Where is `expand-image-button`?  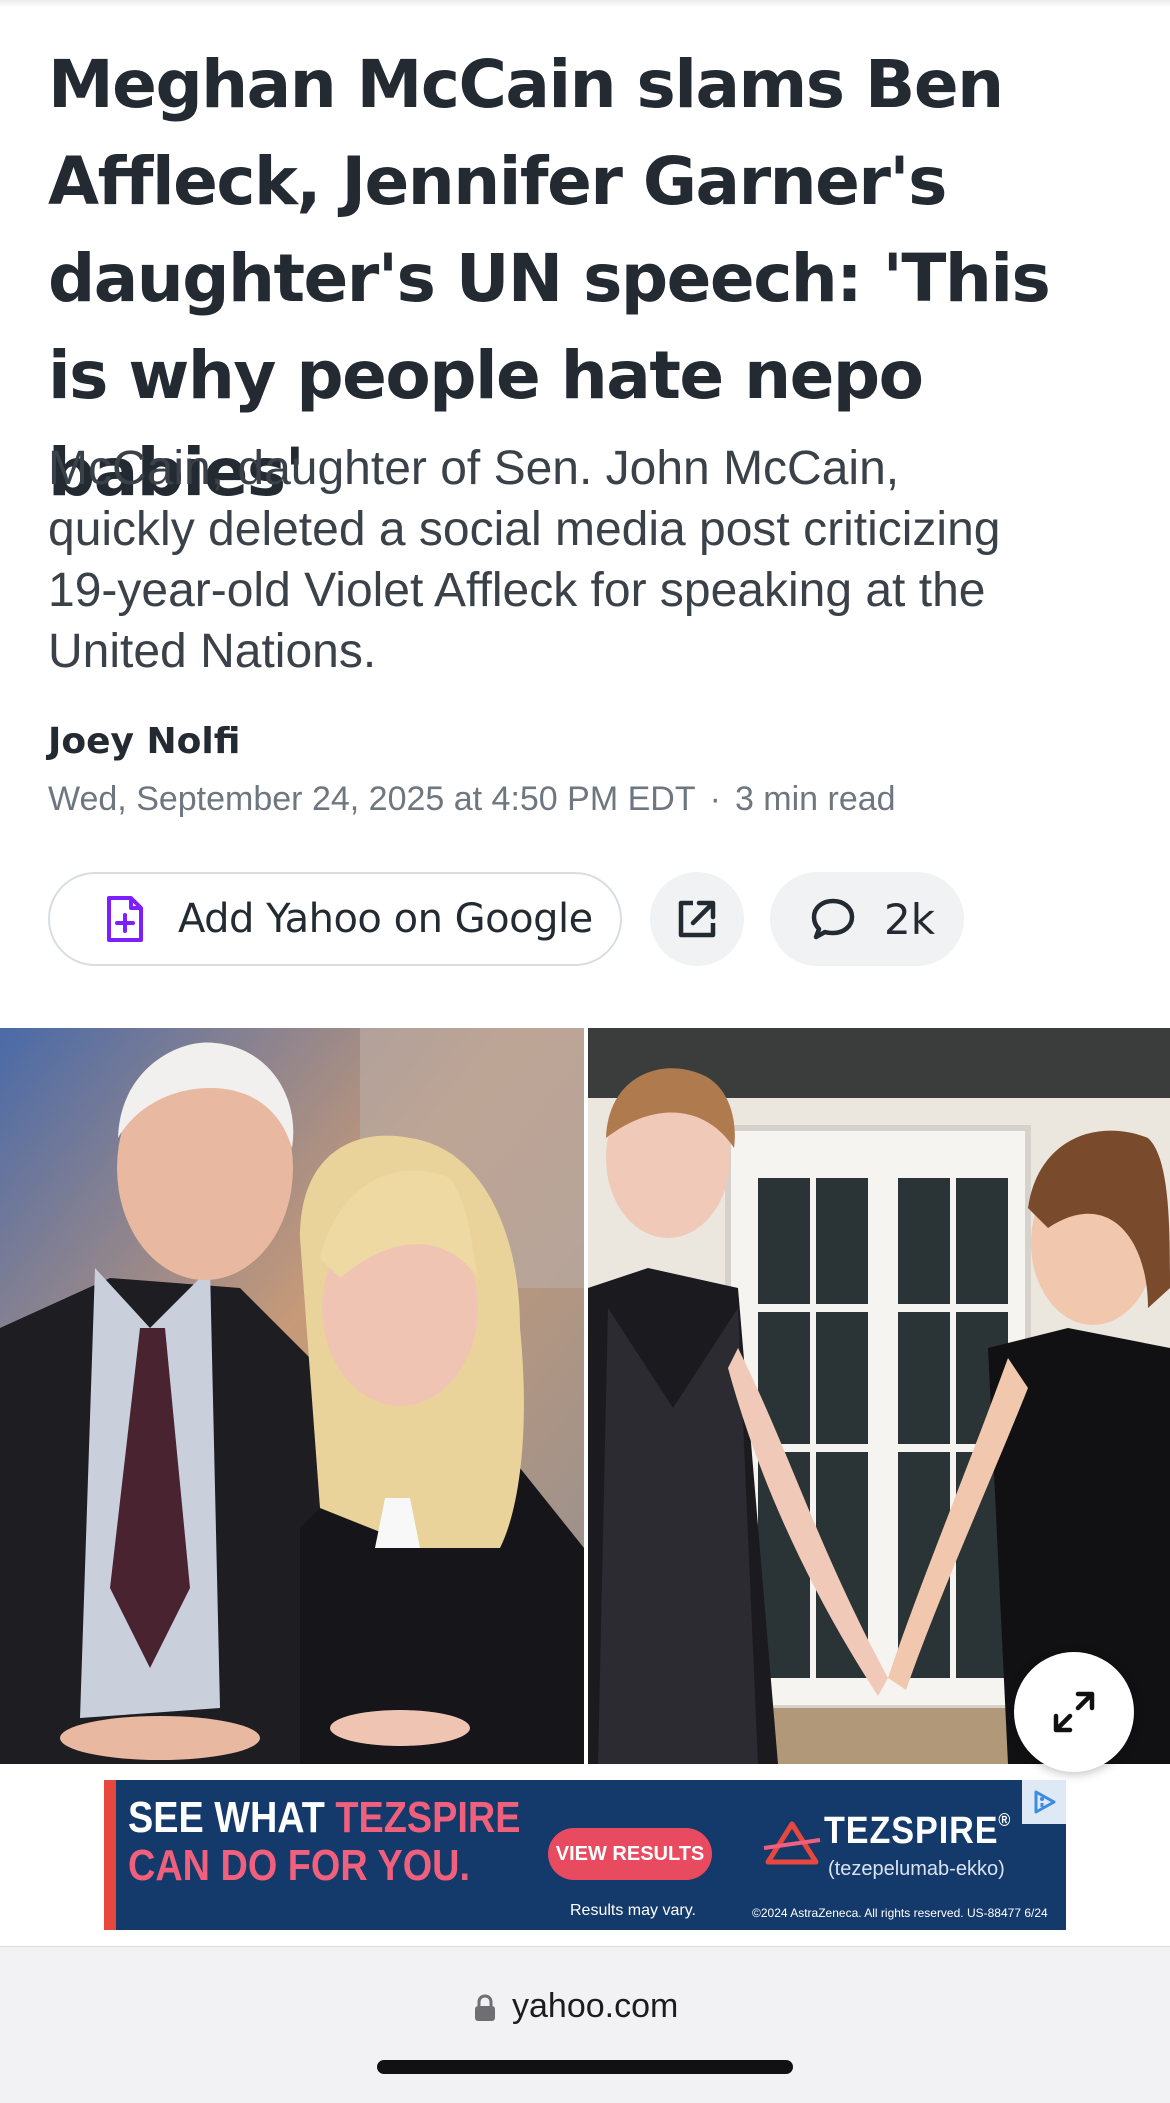
expand-image-button is located at coordinates (1074, 1712).